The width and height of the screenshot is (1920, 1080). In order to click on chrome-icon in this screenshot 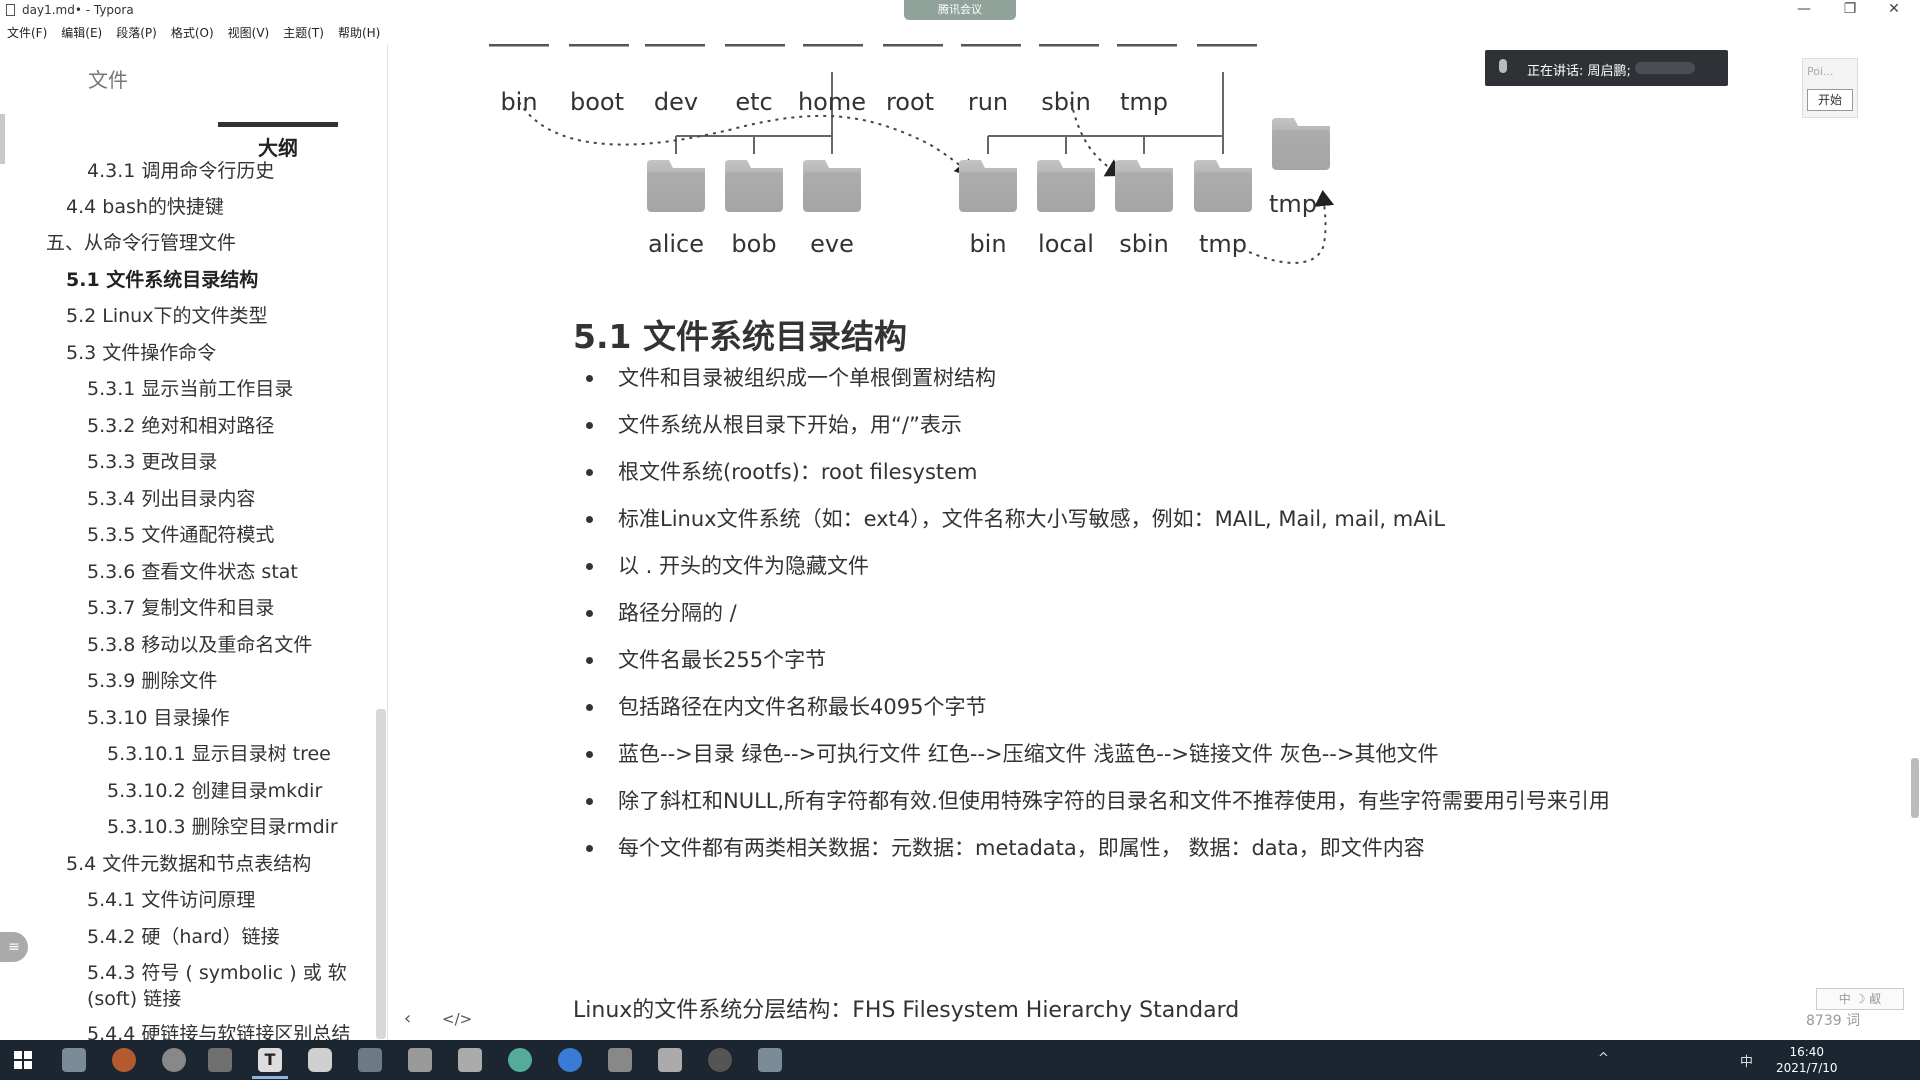, I will do `click(174, 1060)`.